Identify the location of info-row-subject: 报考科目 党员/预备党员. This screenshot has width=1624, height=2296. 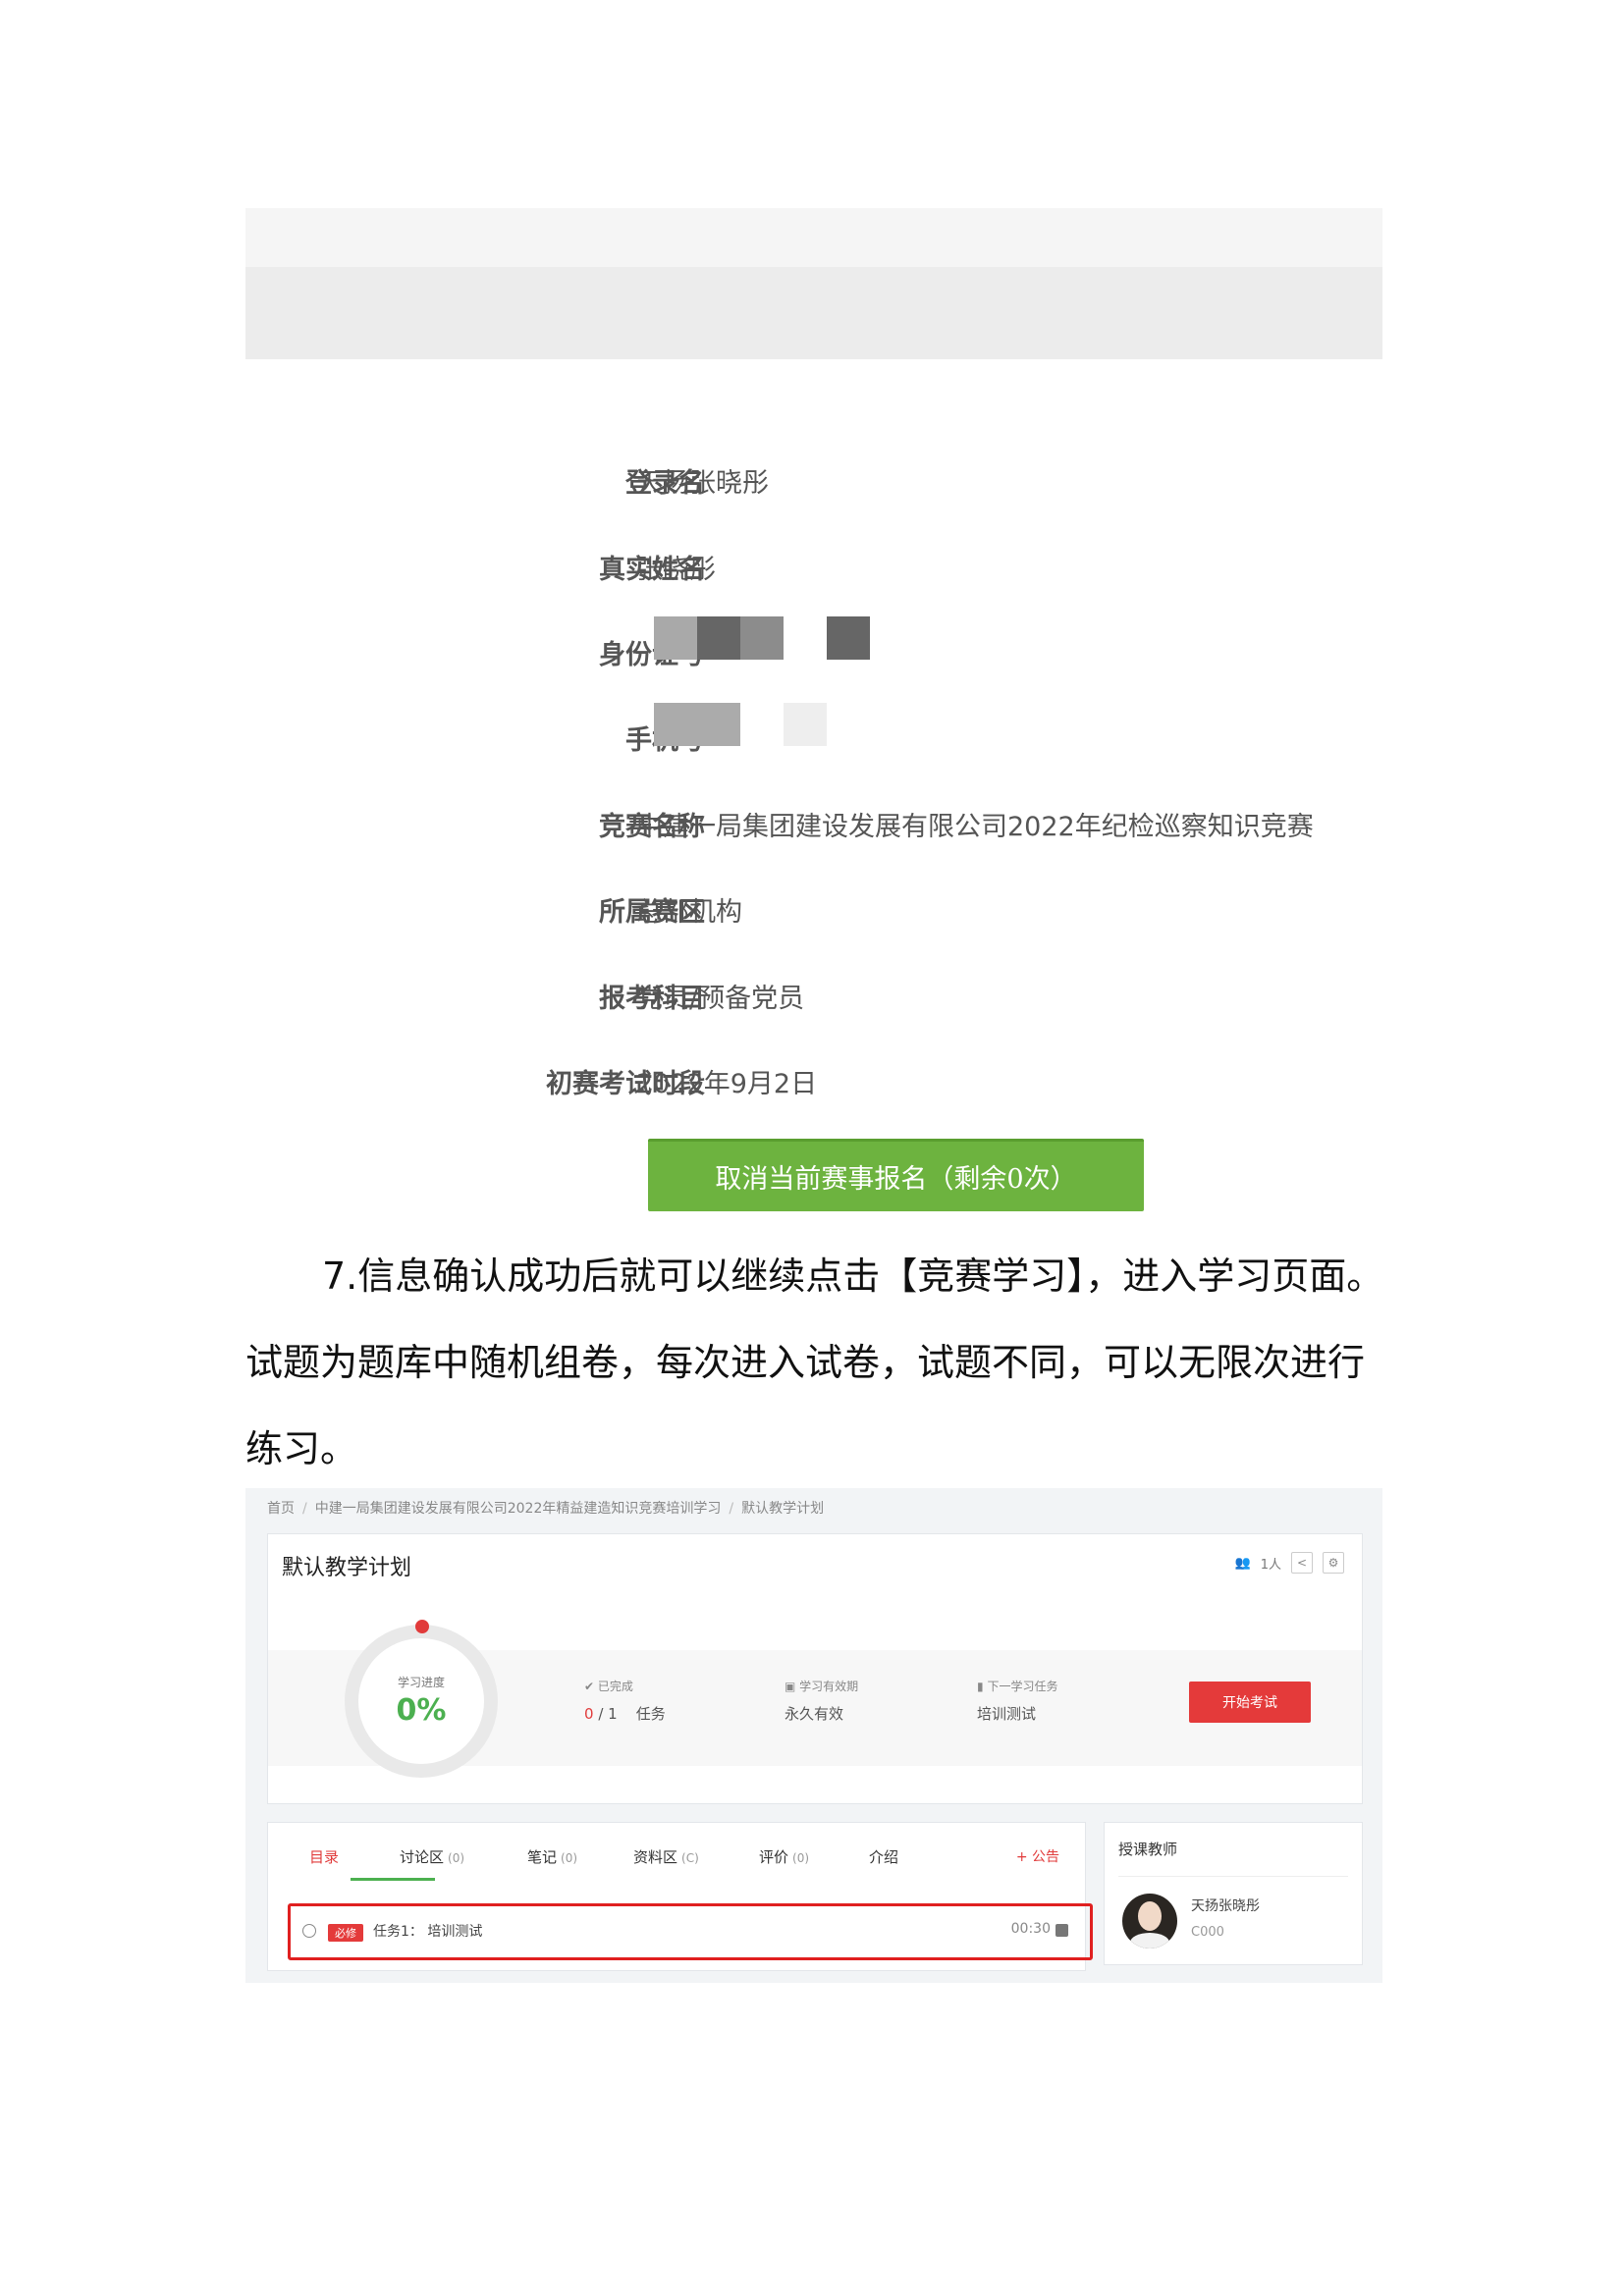
(813, 993).